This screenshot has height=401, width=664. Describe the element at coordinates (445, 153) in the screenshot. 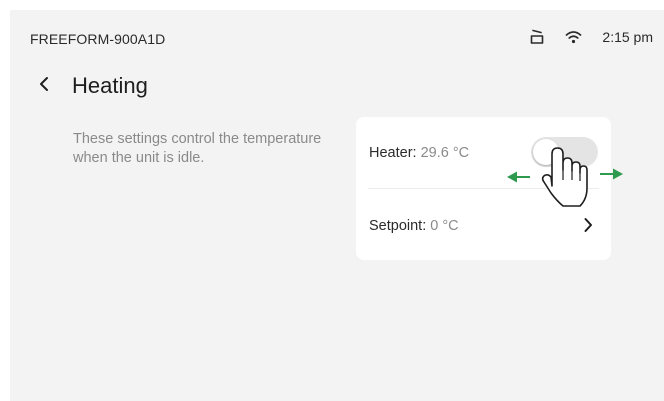

I see `heater-temperature: 29.6 °C` at that location.